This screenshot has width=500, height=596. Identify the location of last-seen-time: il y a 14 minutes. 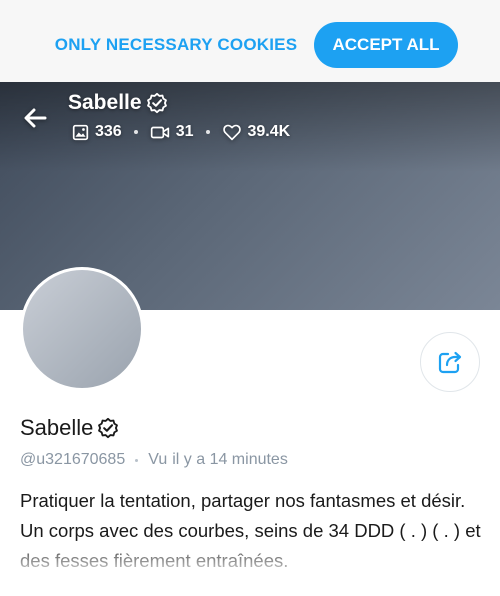
(230, 459).